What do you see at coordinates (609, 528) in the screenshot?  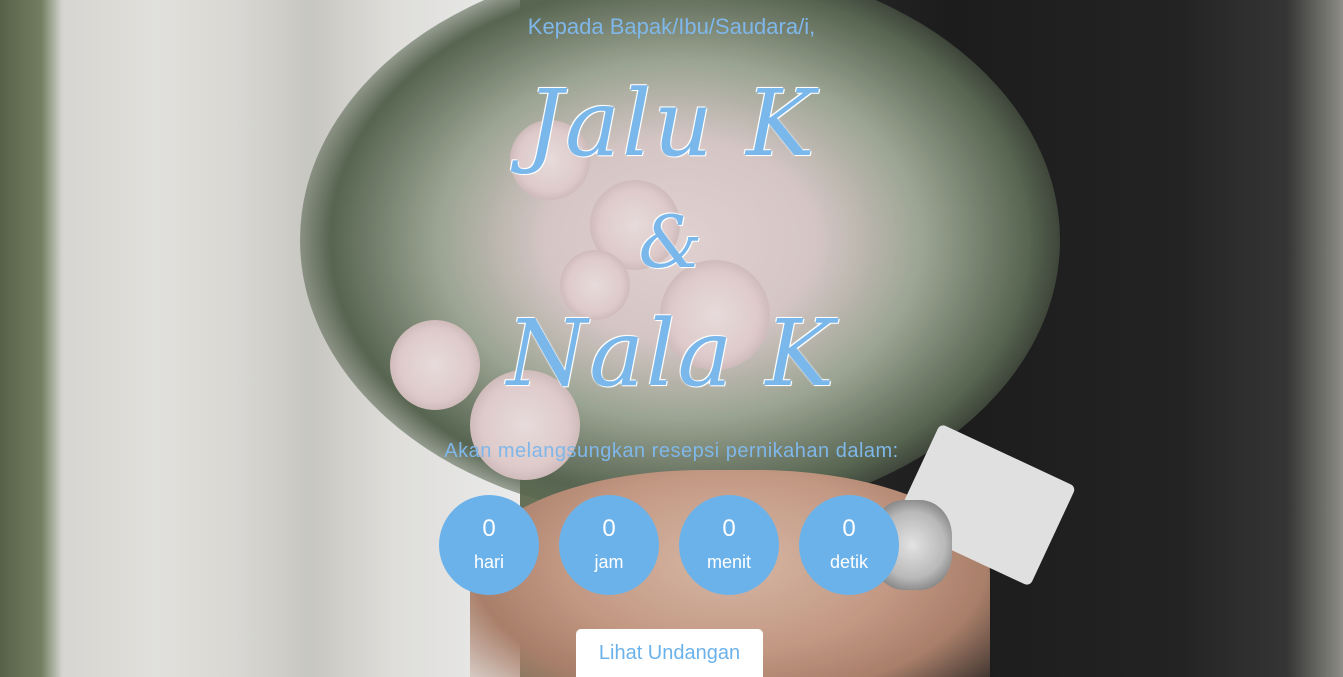 I see `countdown-hours-value: 0` at bounding box center [609, 528].